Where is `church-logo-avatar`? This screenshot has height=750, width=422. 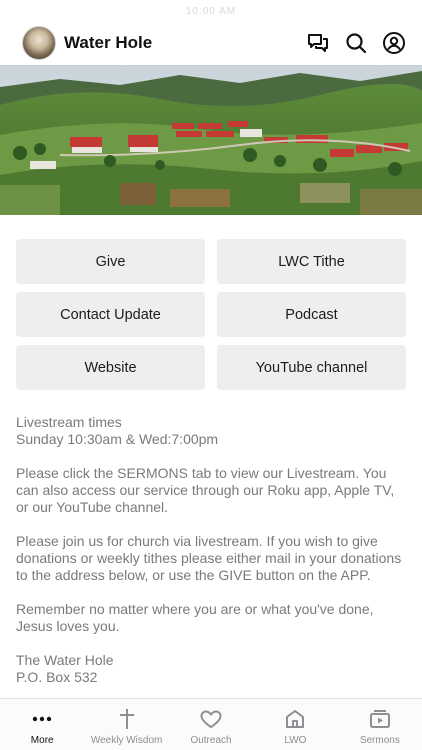 church-logo-avatar is located at coordinates (39, 43).